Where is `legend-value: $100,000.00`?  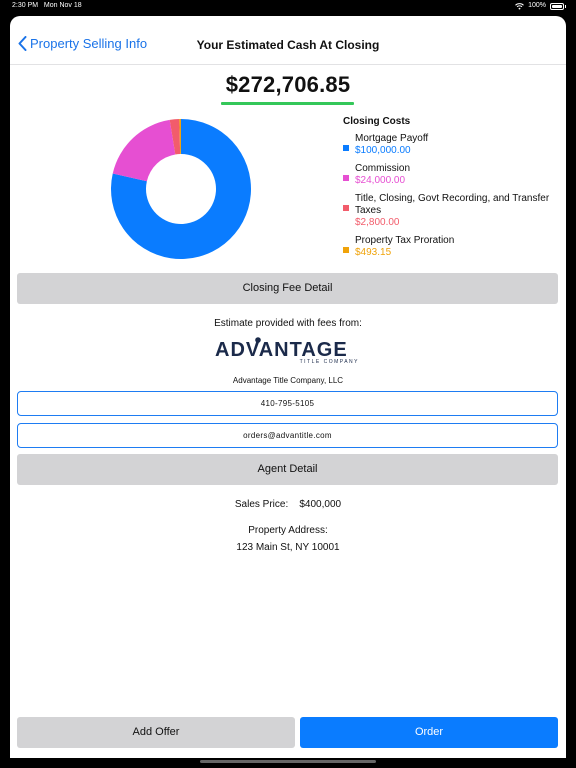
legend-value: $100,000.00 is located at coordinates (383, 150).